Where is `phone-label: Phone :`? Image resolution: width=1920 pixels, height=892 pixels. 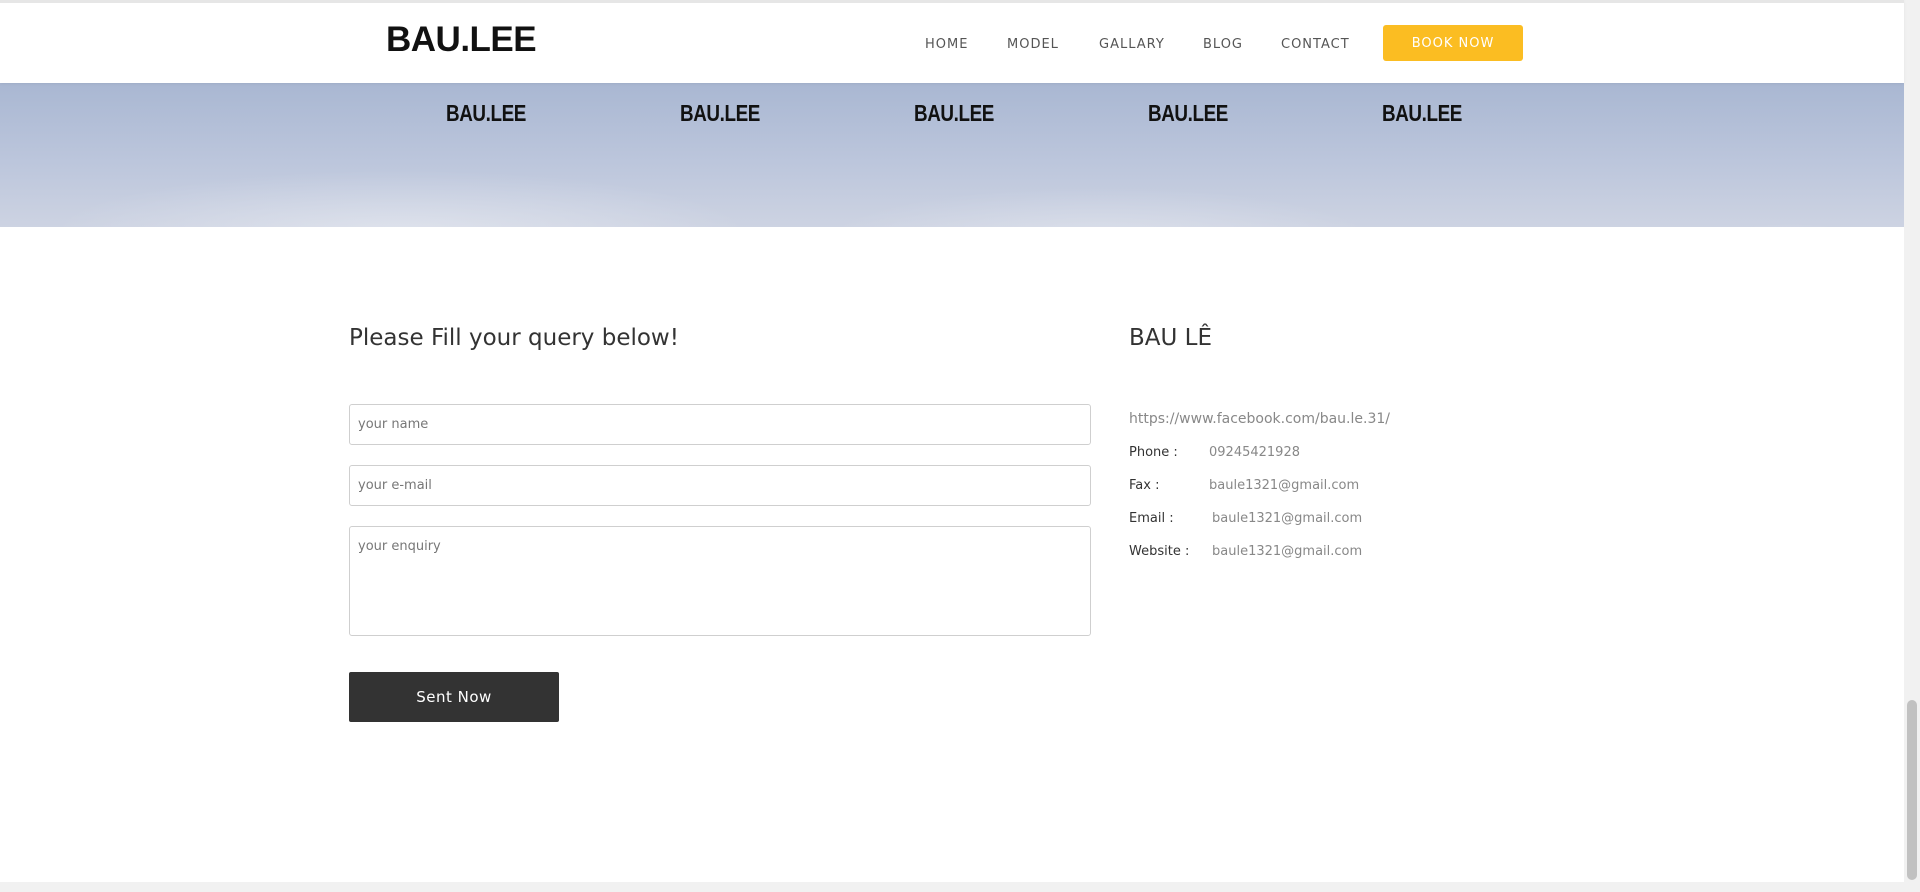
phone-label: Phone : is located at coordinates (1153, 452).